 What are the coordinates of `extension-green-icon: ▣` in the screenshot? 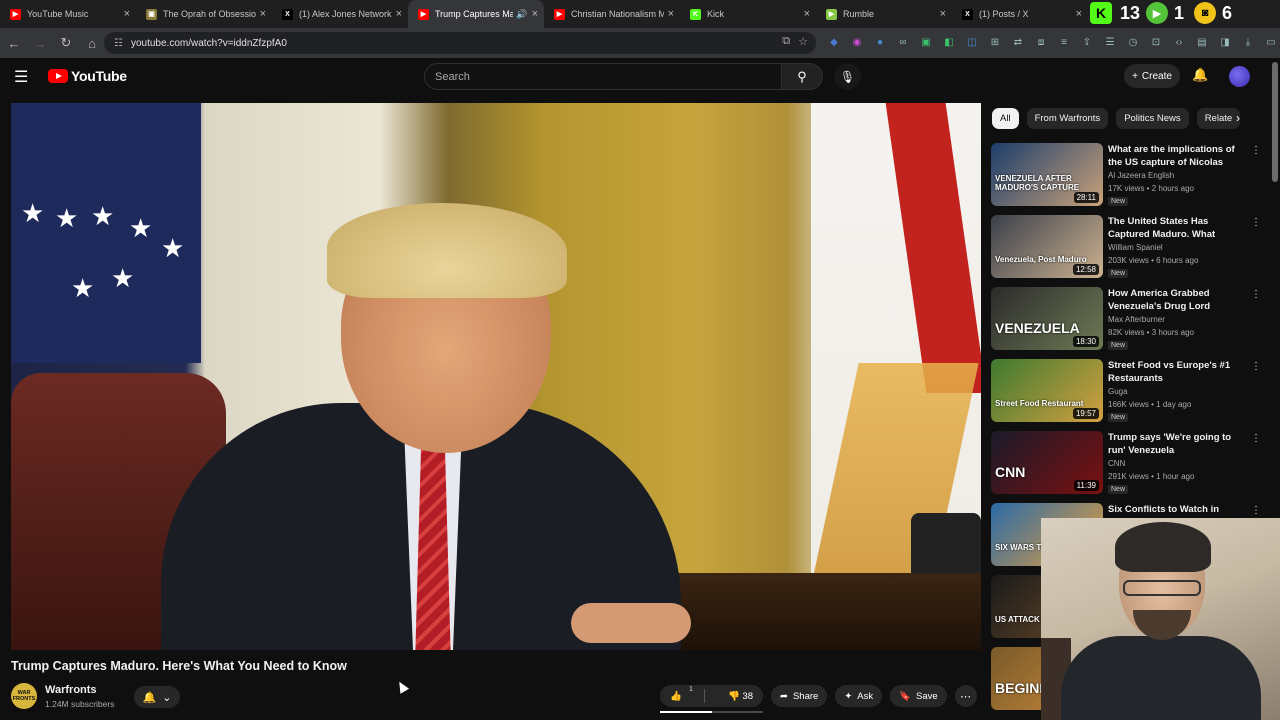 It's located at (926, 42).